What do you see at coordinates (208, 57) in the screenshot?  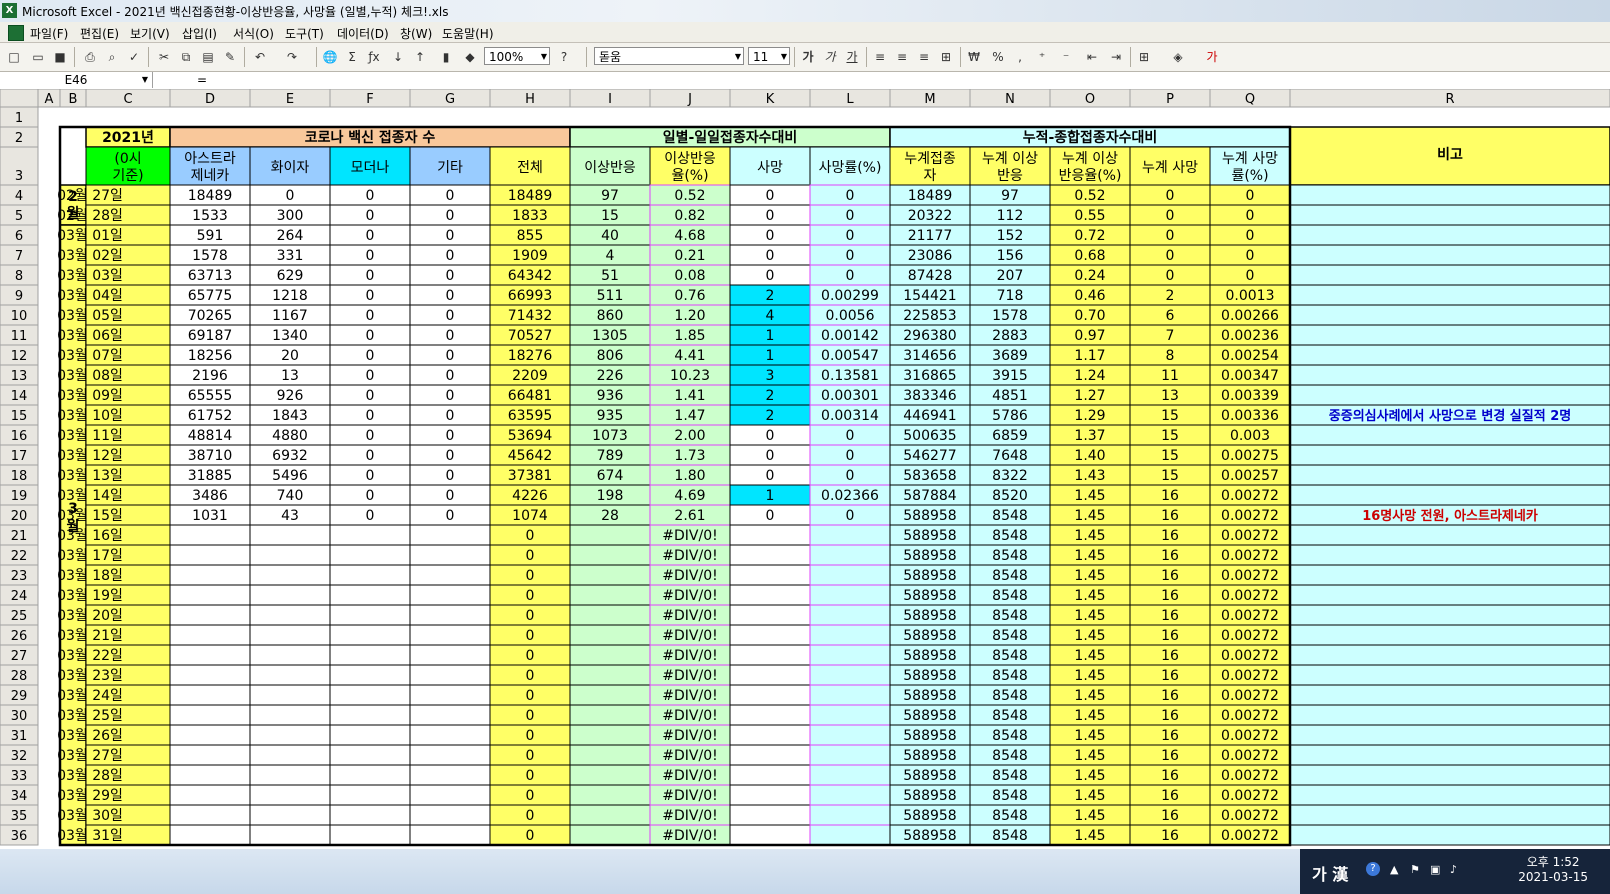 I see `paste-icon: ▤` at bounding box center [208, 57].